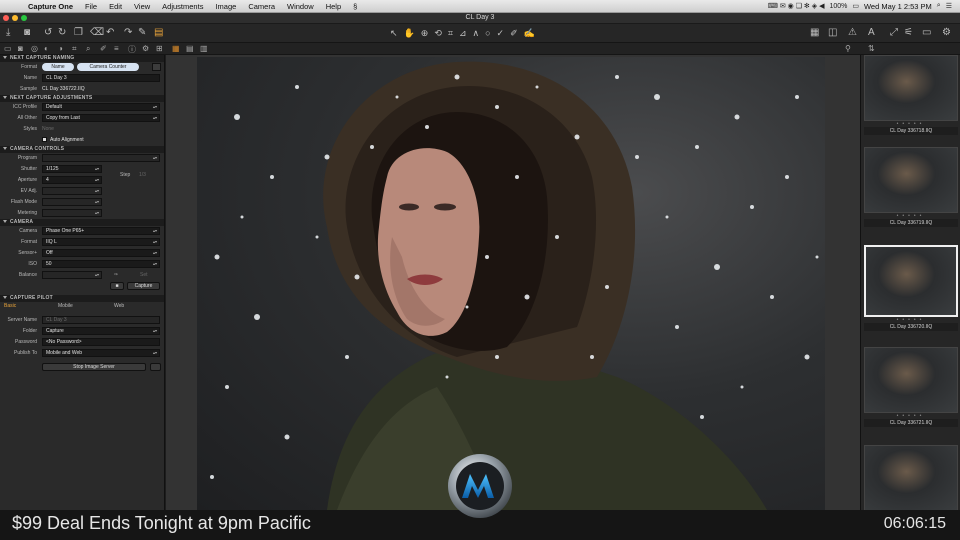  What do you see at coordinates (62, 33) in the screenshot?
I see `rotate-right-icon: ↻` at bounding box center [62, 33].